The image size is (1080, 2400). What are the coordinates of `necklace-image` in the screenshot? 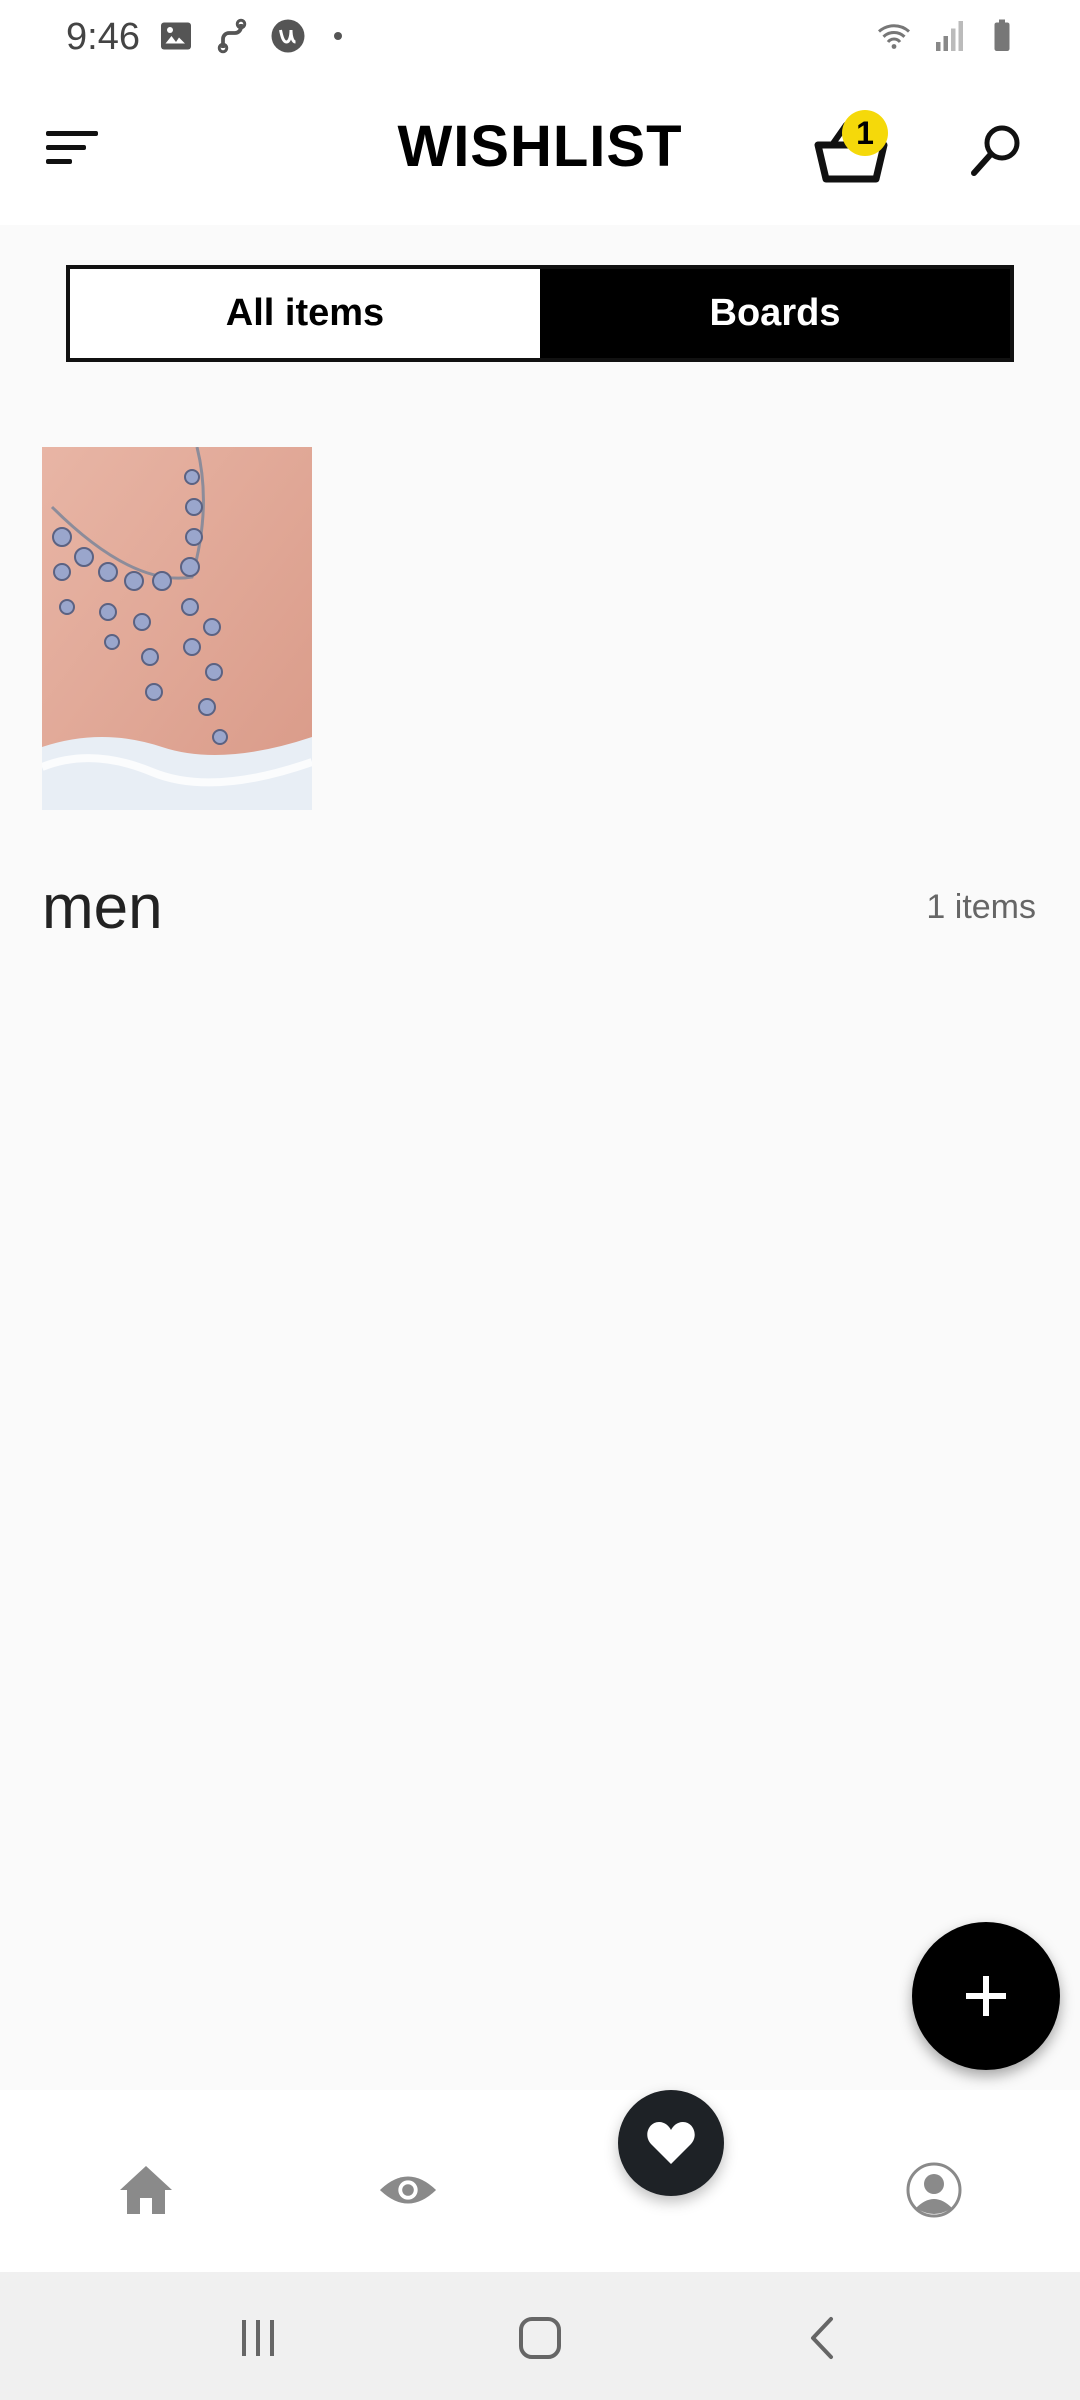 It's located at (177, 628).